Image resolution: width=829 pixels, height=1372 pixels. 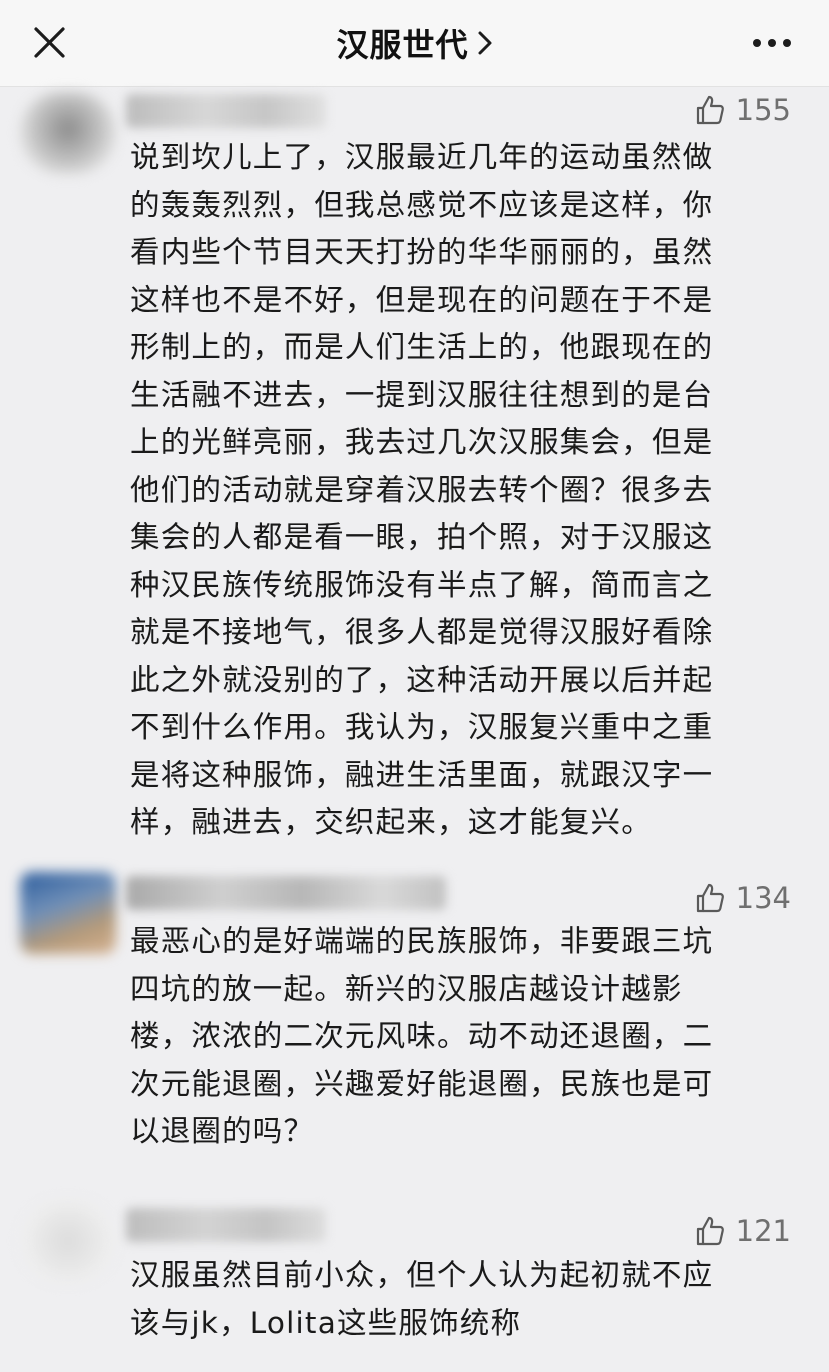 What do you see at coordinates (710, 1231) in the screenshot?
I see `thumbs-up-icon` at bounding box center [710, 1231].